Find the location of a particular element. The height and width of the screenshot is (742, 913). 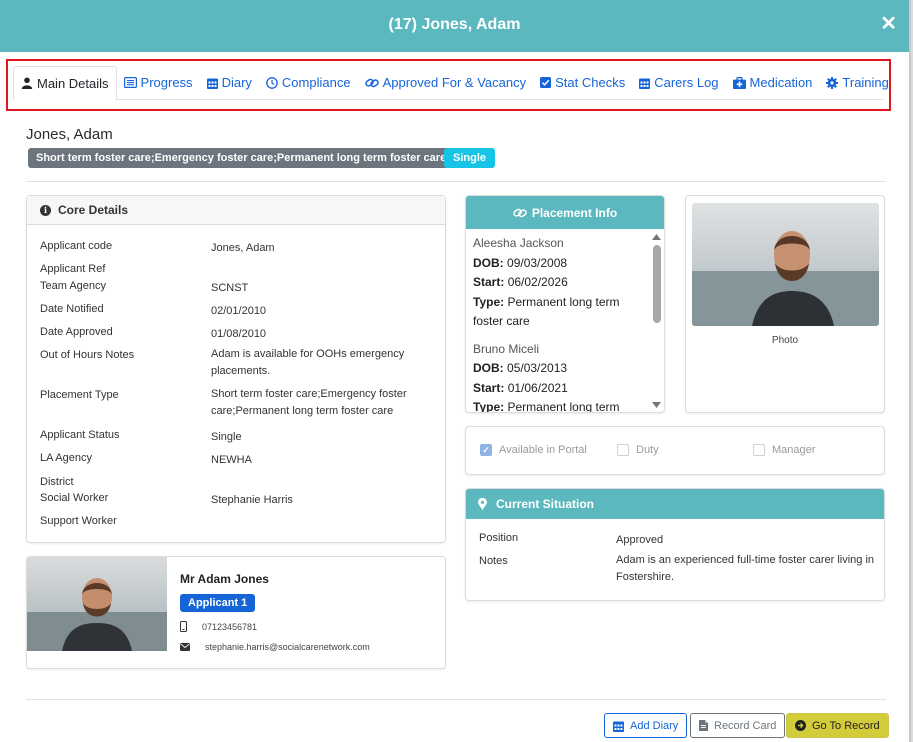

medkit-icon is located at coordinates (739, 82).